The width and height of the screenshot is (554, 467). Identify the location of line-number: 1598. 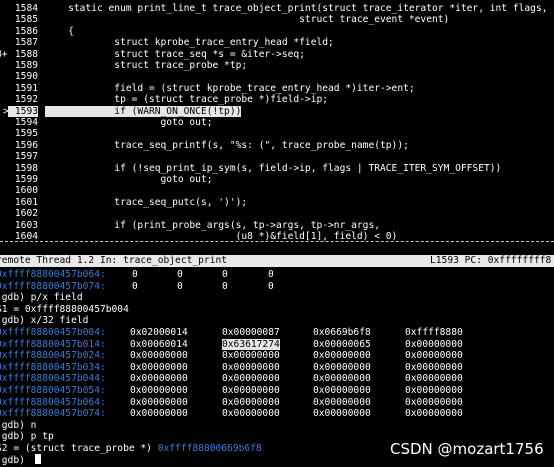
(26, 168).